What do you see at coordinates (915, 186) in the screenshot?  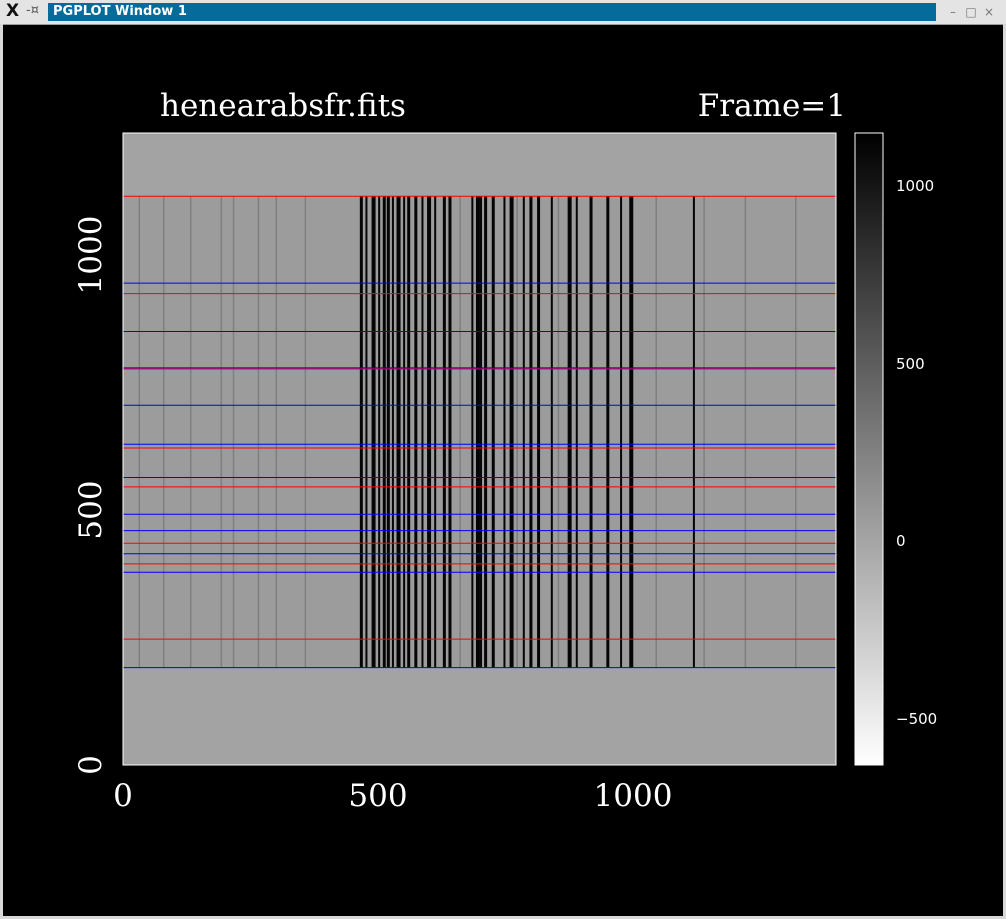 I see `colorbar-tick-label: 1000` at bounding box center [915, 186].